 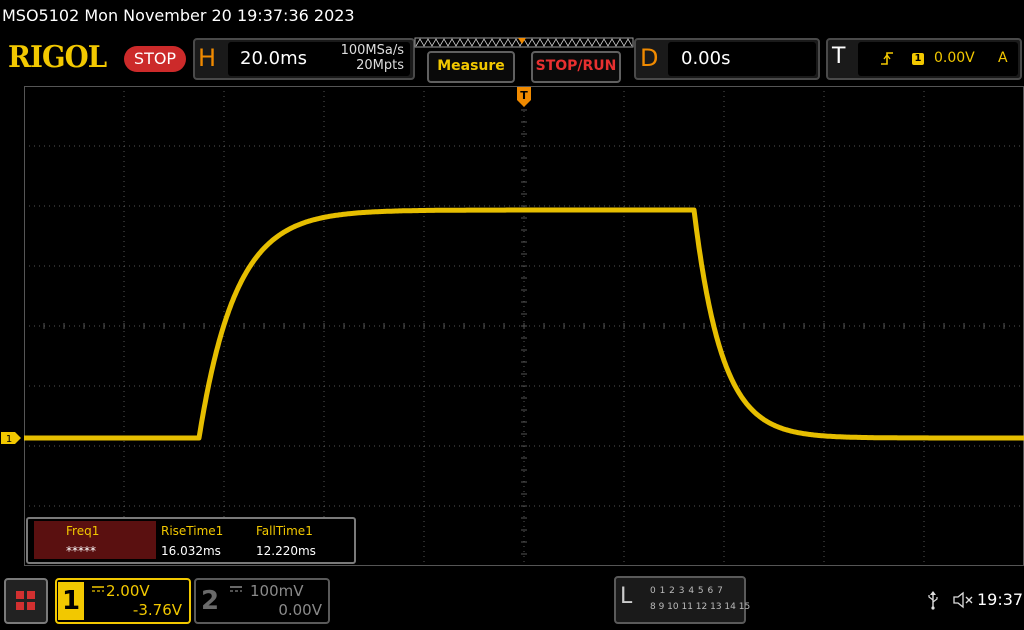 I want to click on trigger-marker-label: T, so click(x=524, y=95).